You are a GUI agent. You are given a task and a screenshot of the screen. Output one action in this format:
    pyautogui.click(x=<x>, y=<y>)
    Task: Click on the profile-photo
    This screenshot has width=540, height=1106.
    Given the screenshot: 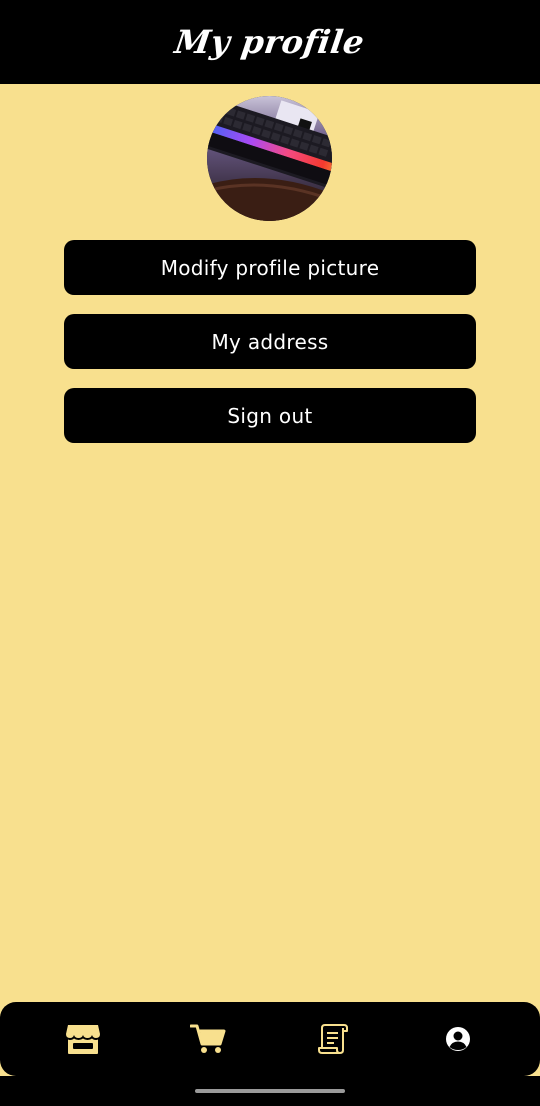 What is the action you would take?
    pyautogui.click(x=269, y=158)
    